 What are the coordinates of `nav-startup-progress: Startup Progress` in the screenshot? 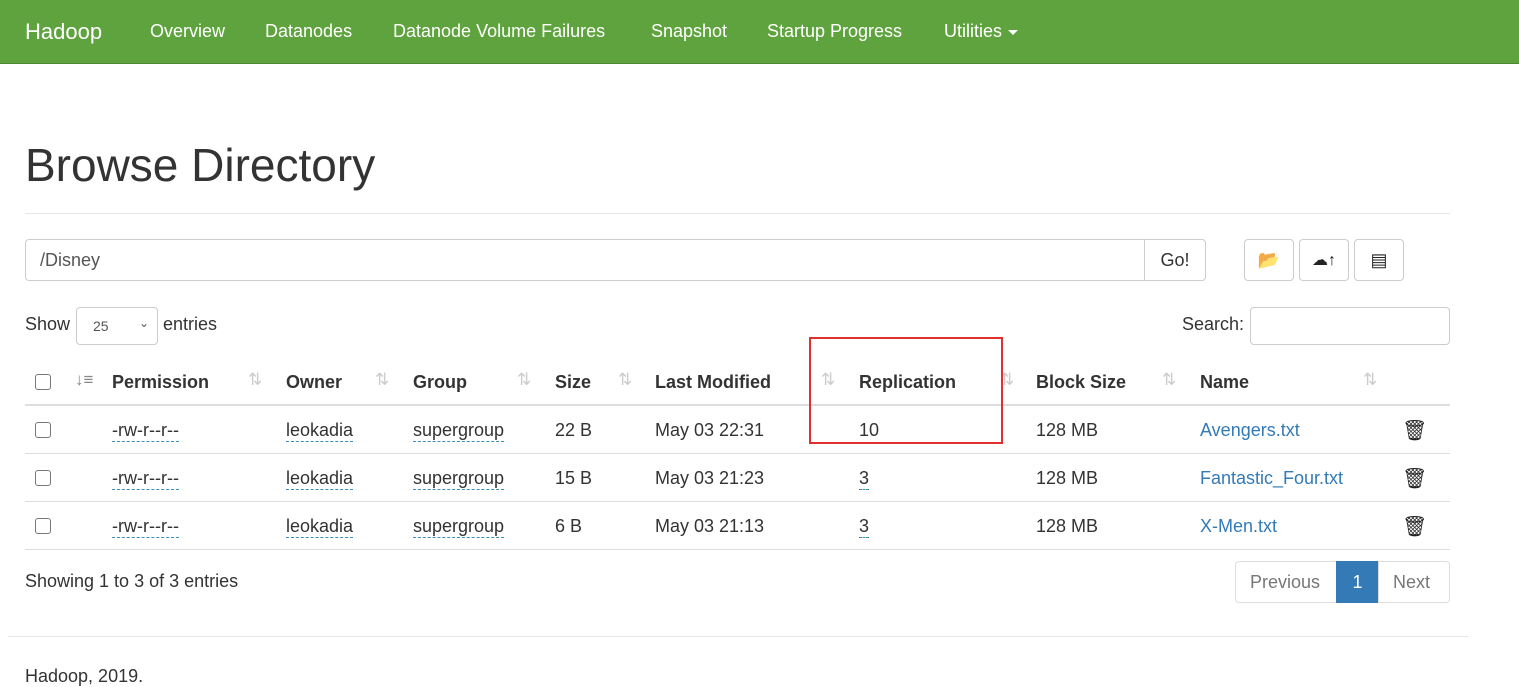 It's located at (834, 31).